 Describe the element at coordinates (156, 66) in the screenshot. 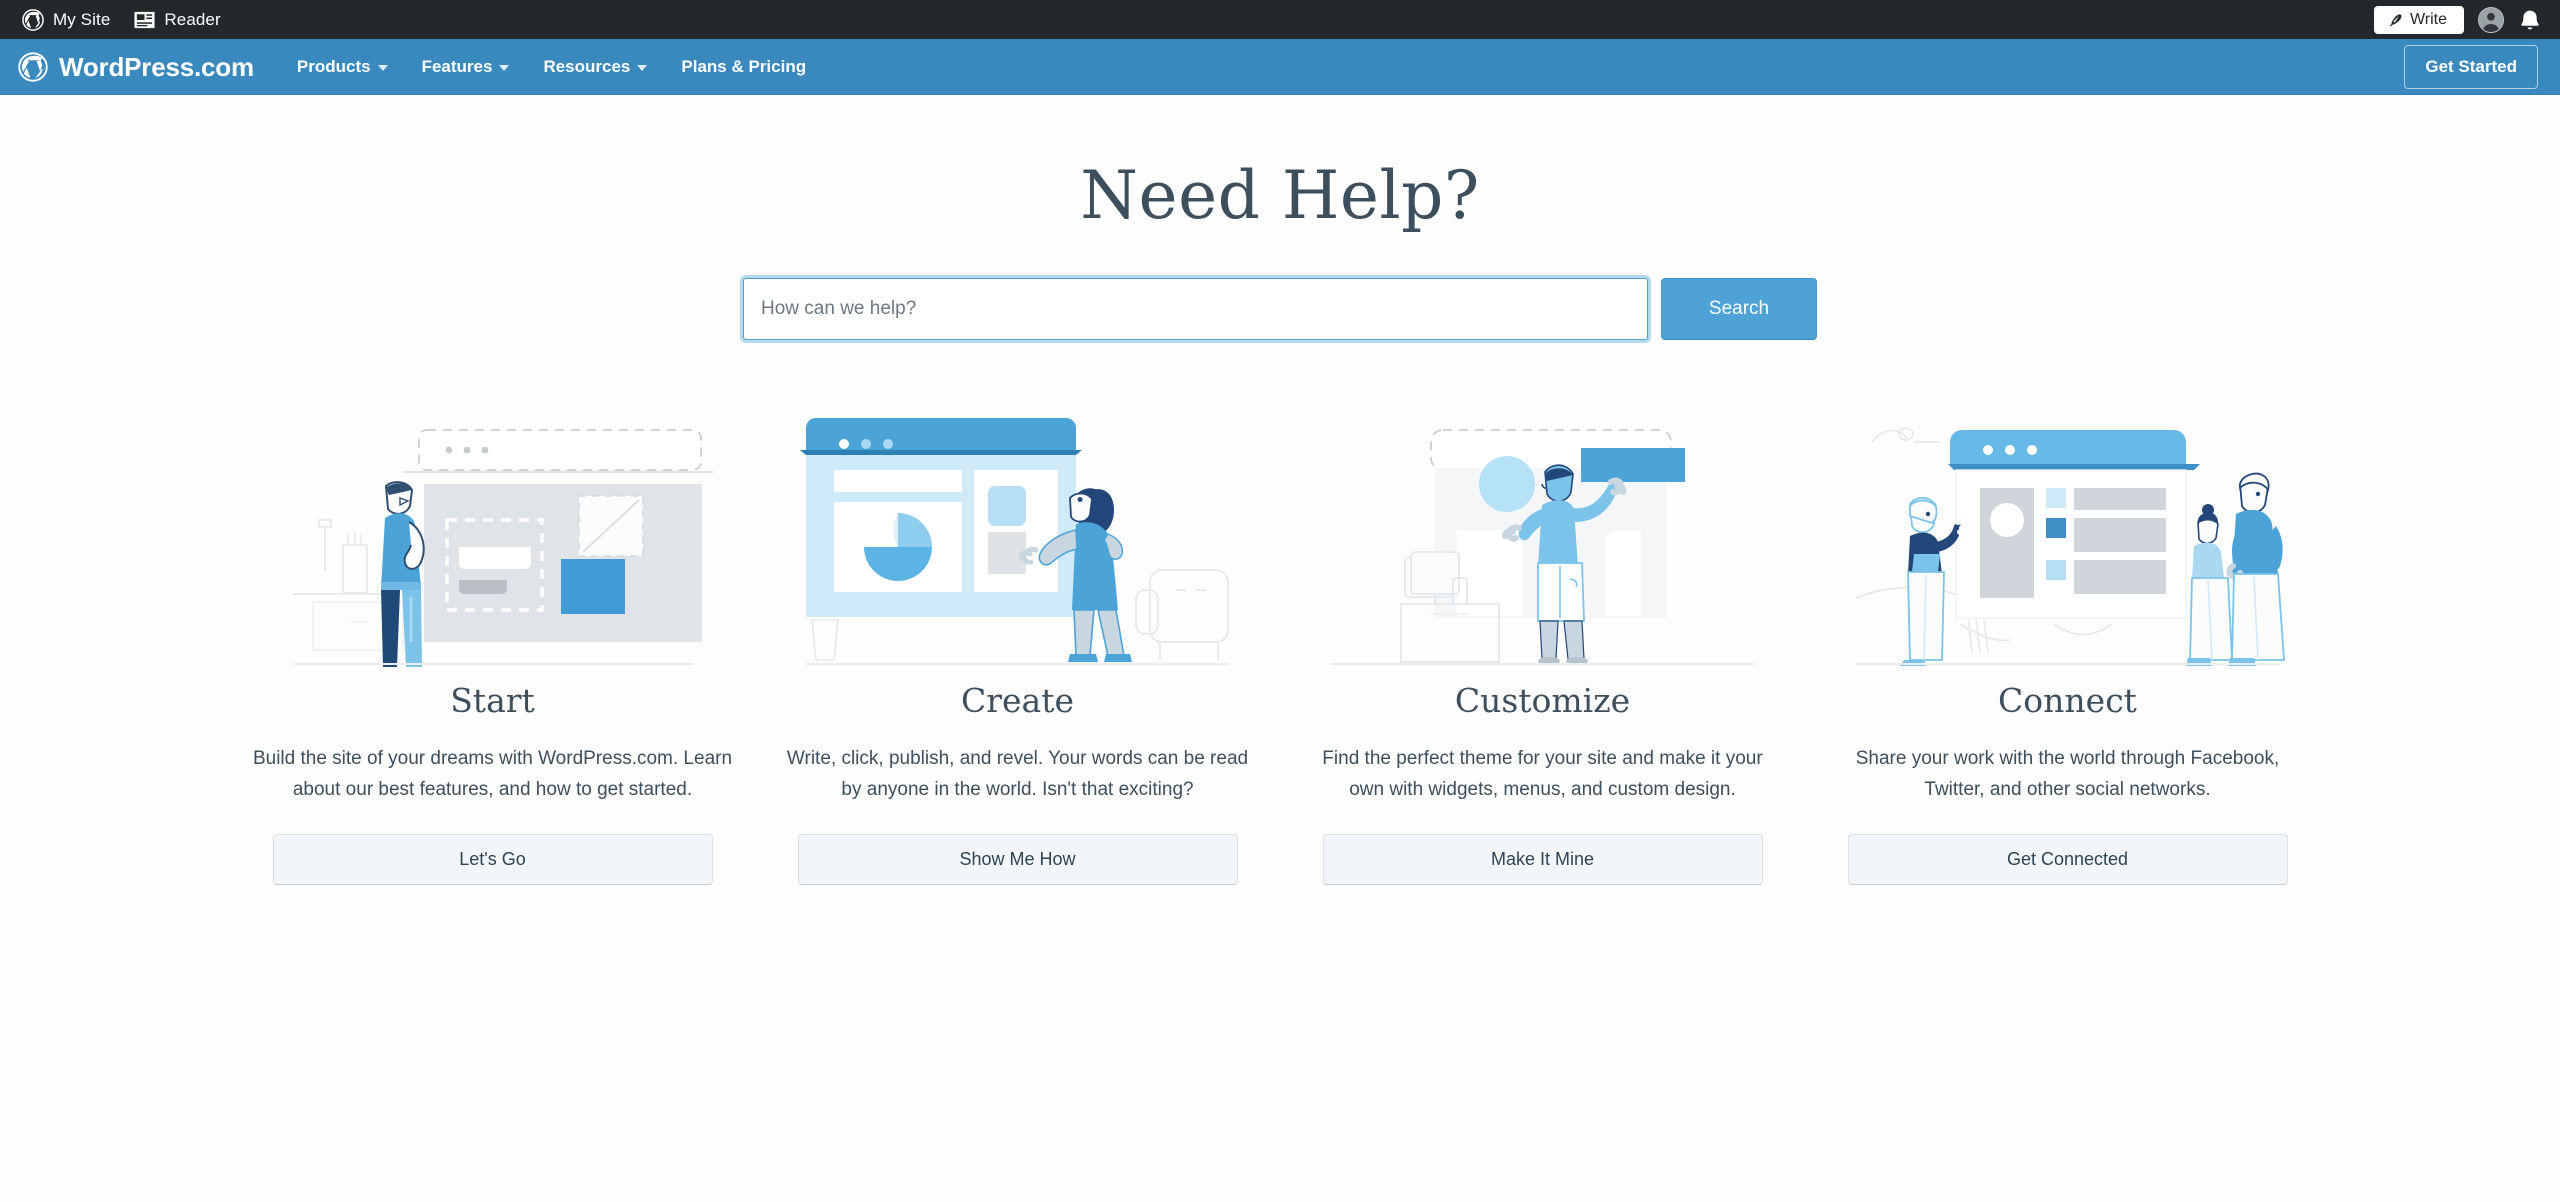

I see `brand-label: WordPress.com` at that location.